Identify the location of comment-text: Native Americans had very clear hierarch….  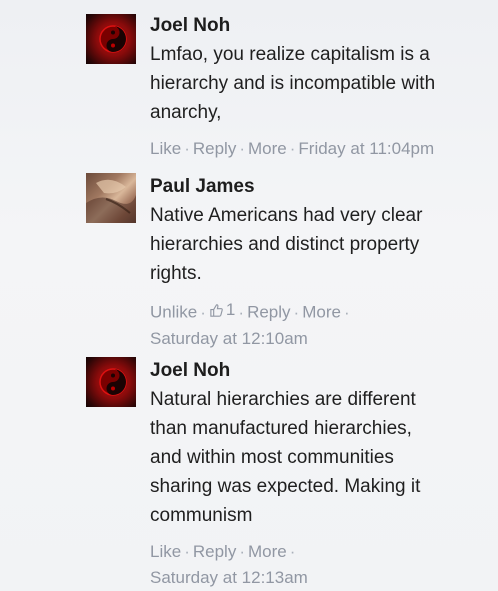
(322, 244).